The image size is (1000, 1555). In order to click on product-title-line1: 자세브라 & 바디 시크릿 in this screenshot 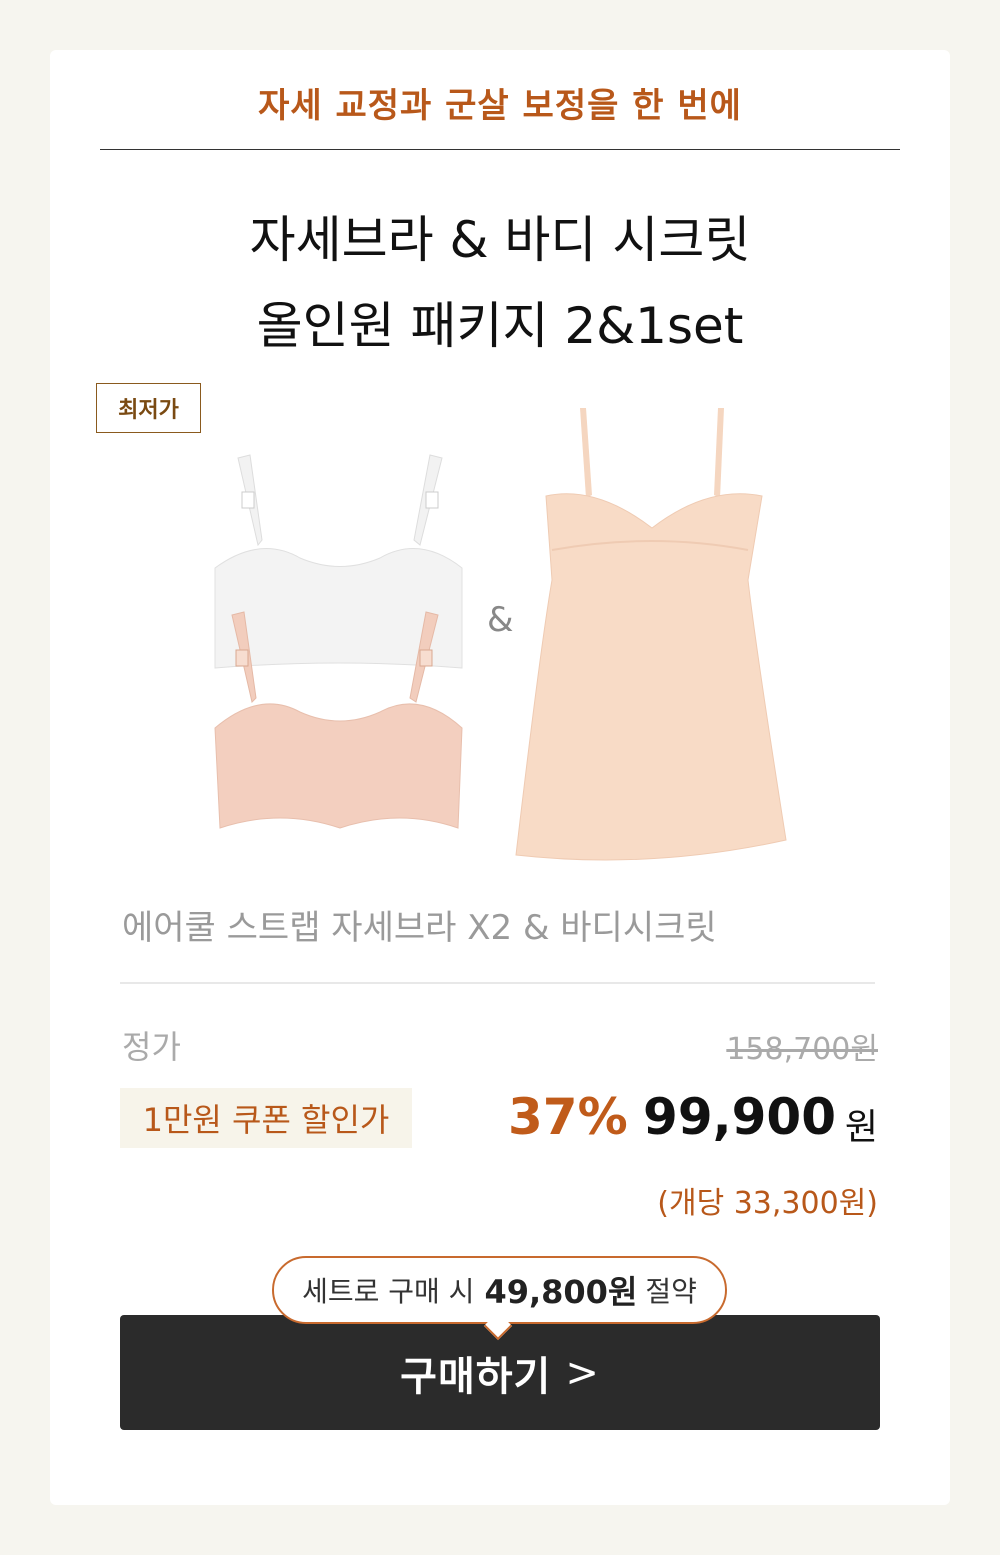, I will do `click(500, 240)`.